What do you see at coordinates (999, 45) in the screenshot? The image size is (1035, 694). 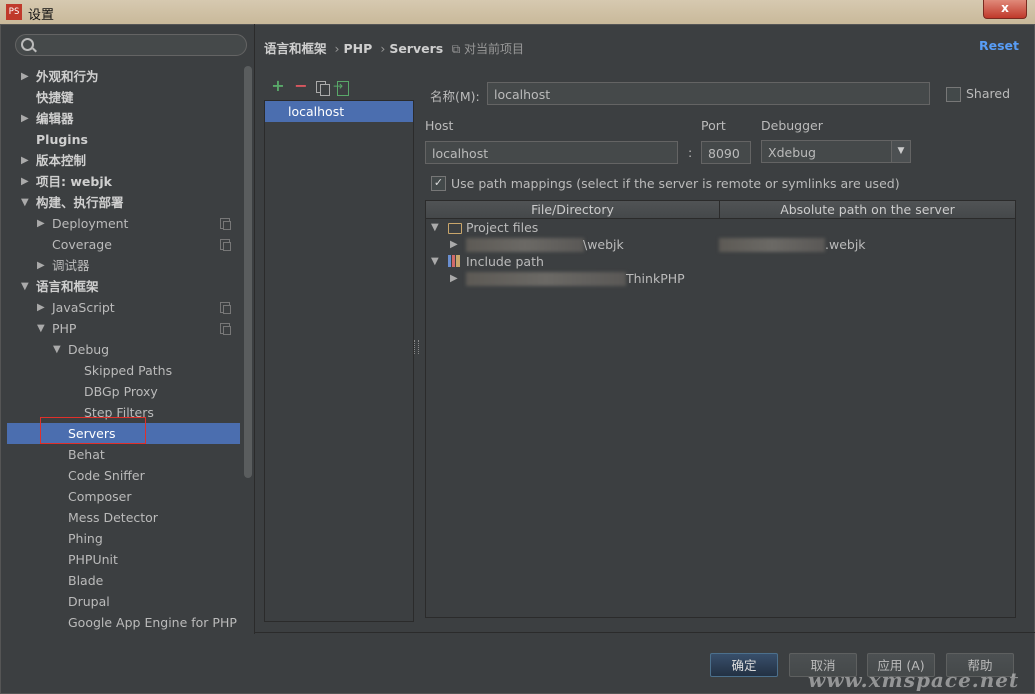 I see `reset-link: Reset` at bounding box center [999, 45].